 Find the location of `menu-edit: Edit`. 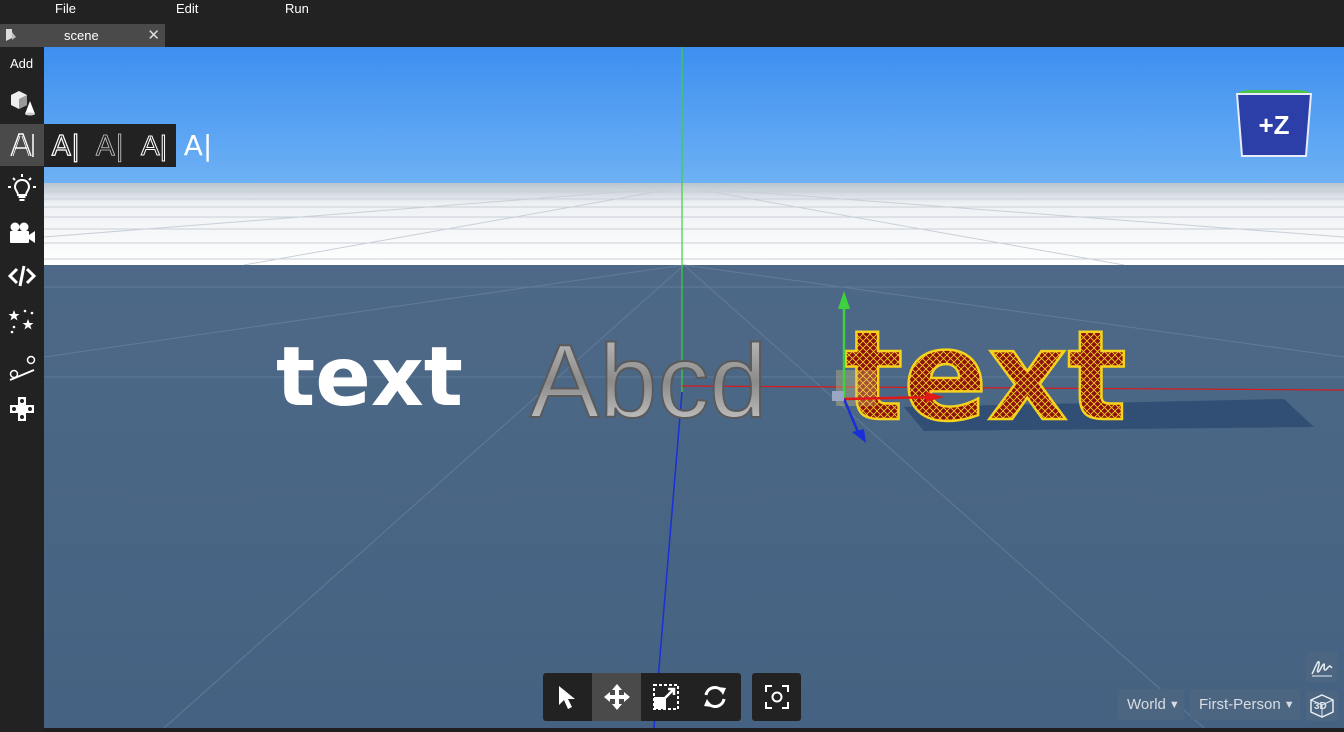

menu-edit: Edit is located at coordinates (187, 8).